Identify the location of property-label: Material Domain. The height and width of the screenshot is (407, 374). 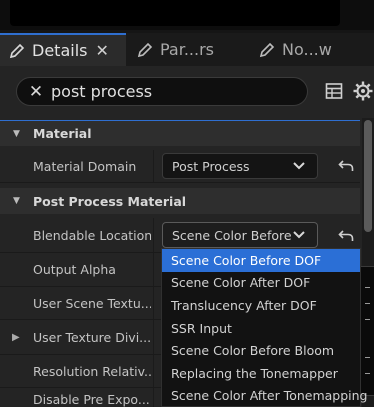
(85, 166).